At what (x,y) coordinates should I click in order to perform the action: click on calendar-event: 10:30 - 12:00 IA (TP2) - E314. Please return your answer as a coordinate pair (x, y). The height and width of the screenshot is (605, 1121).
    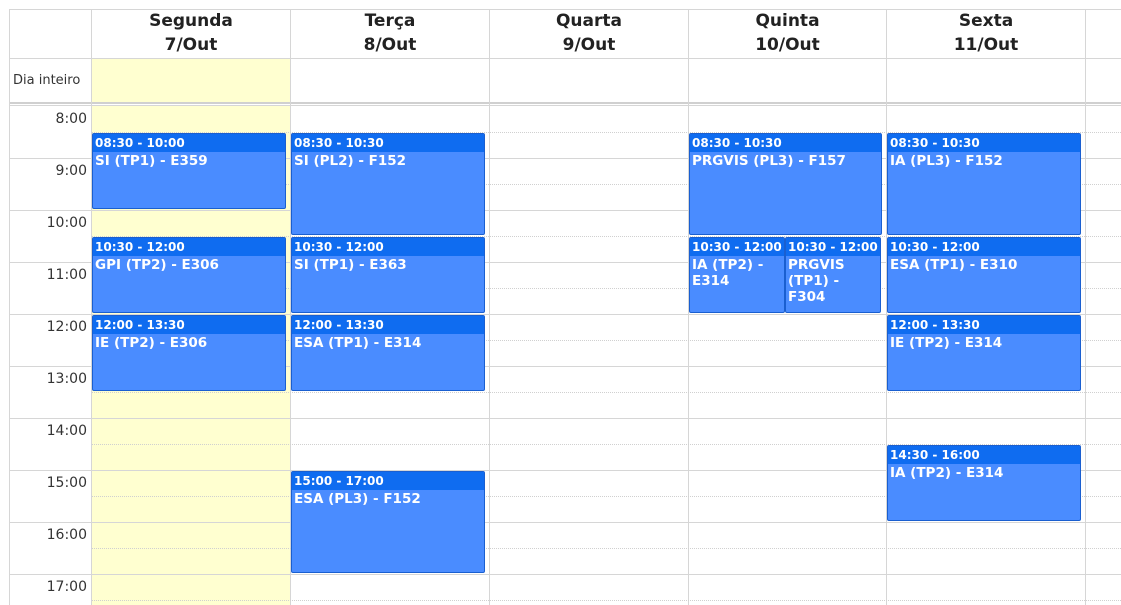
    Looking at the image, I should click on (737, 275).